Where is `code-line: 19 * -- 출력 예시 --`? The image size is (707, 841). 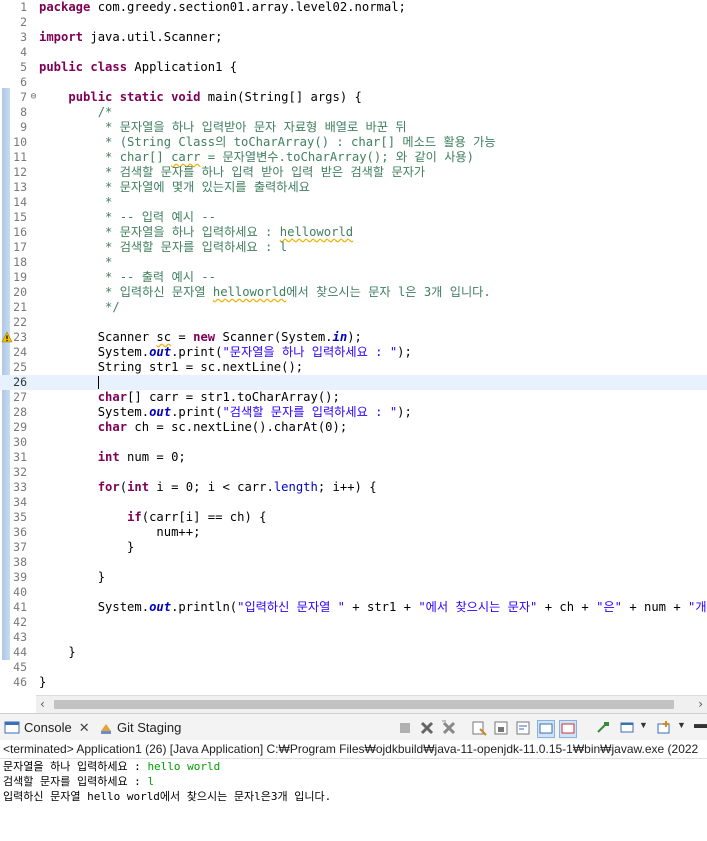
code-line: 19 * -- 출력 예시 -- is located at coordinates (353, 277).